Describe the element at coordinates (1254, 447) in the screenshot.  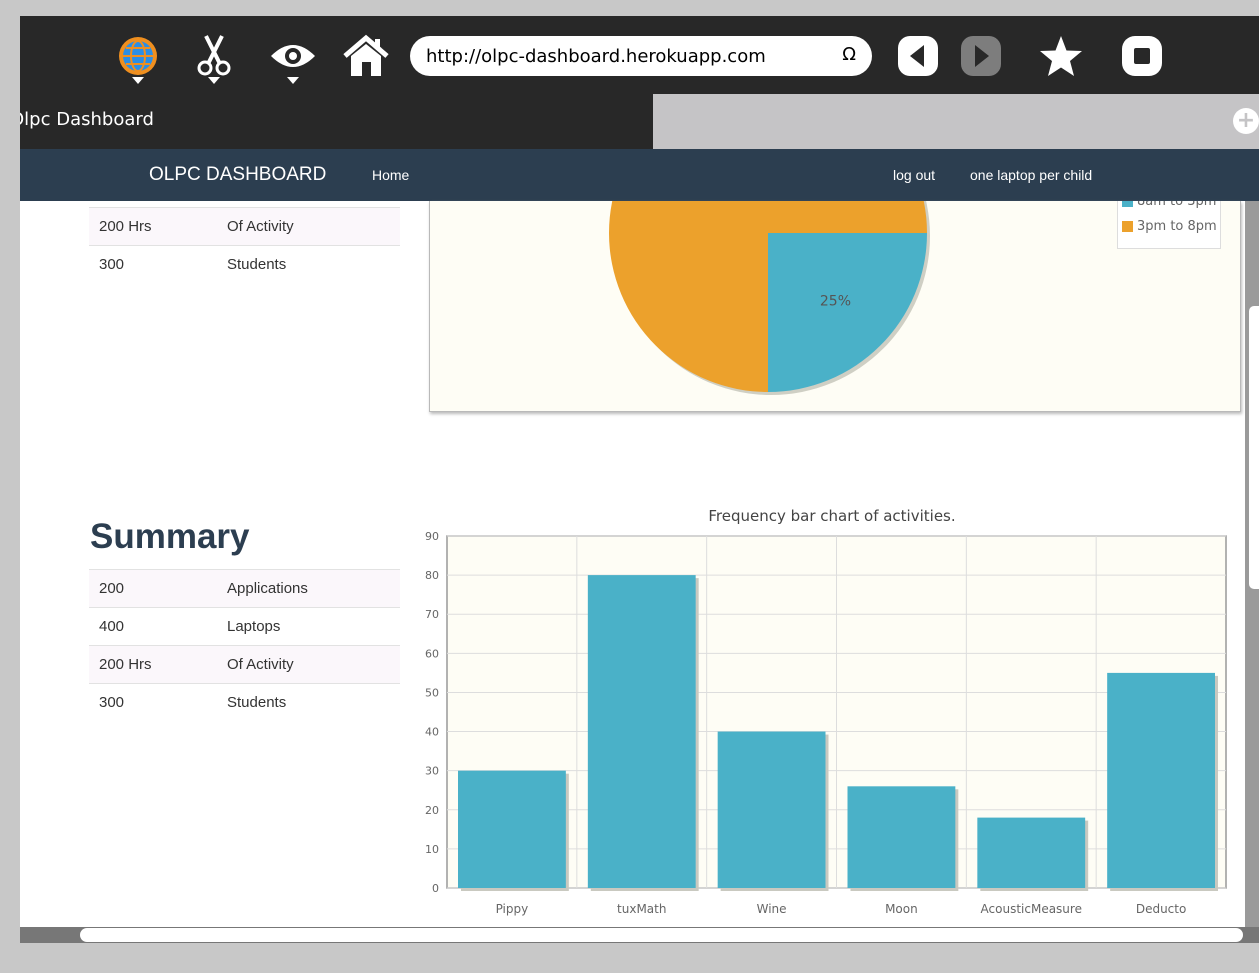
I see `vertical-scroll-thumb` at that location.